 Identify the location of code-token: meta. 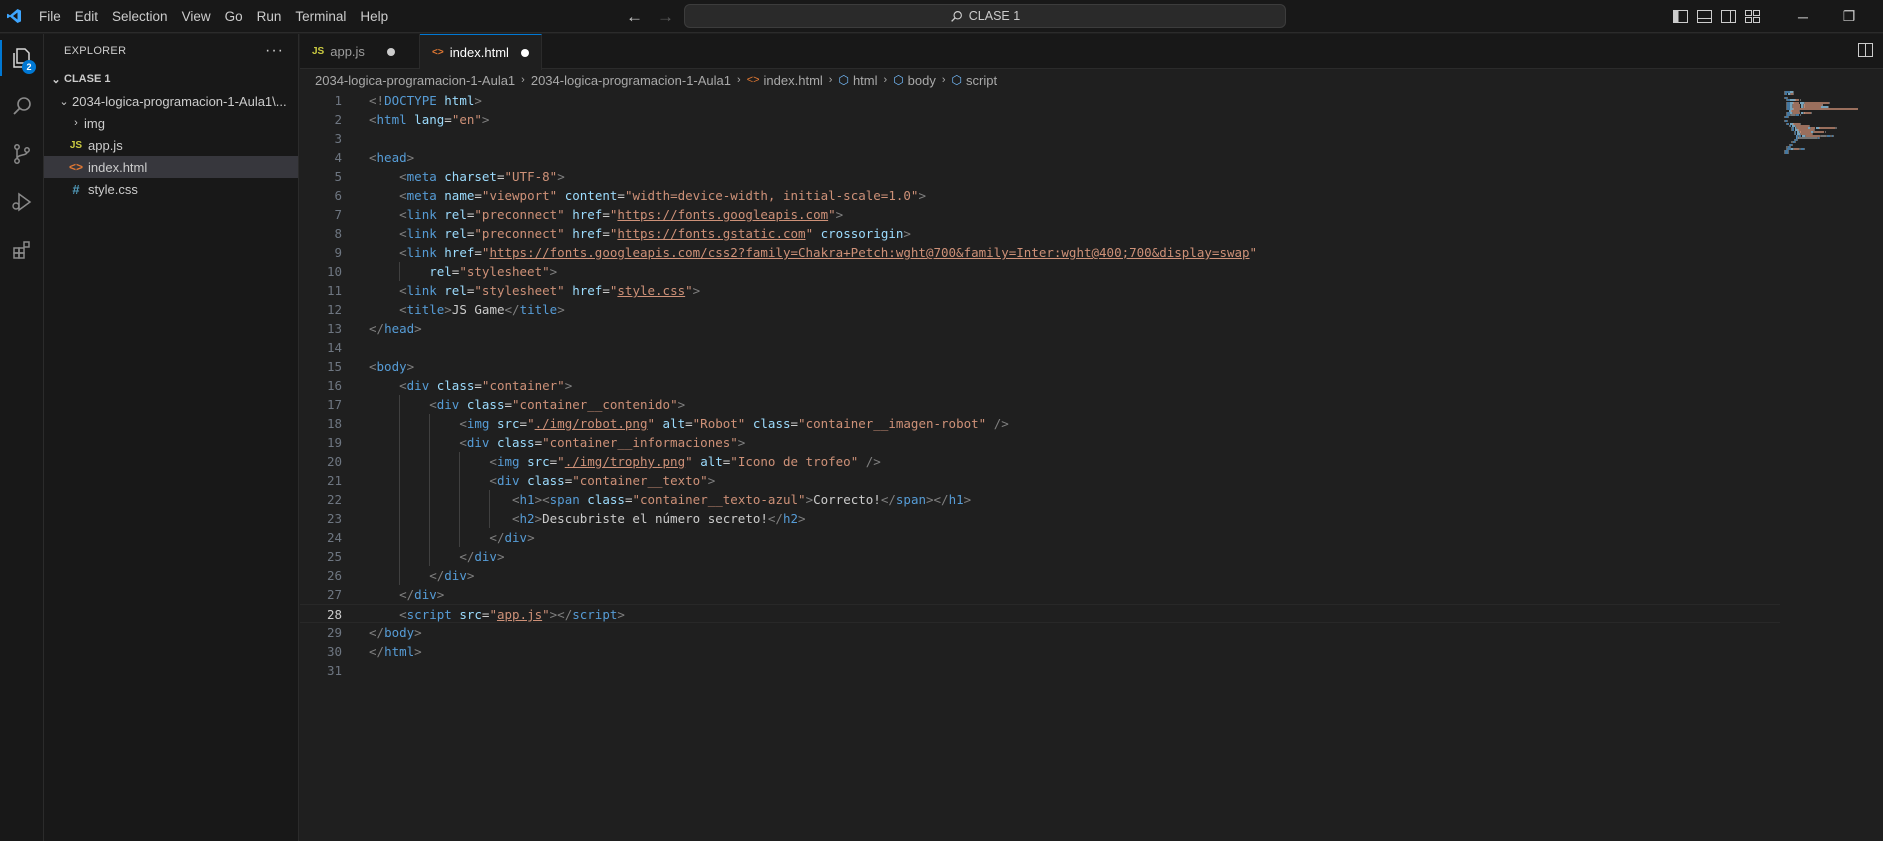
(421, 176).